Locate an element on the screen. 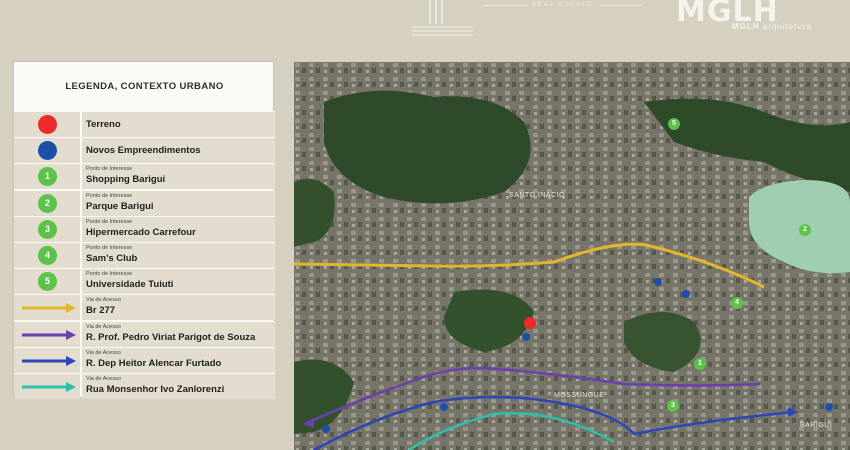  legend-title: LEGENDA, CONTEXTO URBANO is located at coordinates (144, 86).